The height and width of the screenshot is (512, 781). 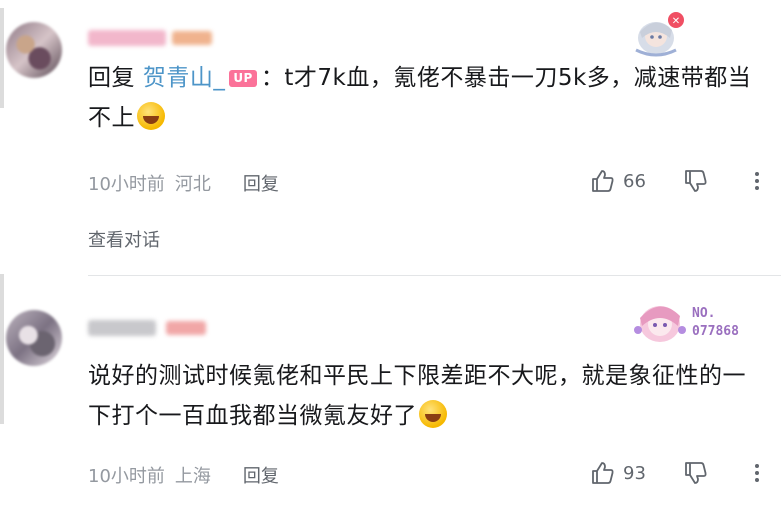 What do you see at coordinates (715, 331) in the screenshot?
I see `badge-number: 077868` at bounding box center [715, 331].